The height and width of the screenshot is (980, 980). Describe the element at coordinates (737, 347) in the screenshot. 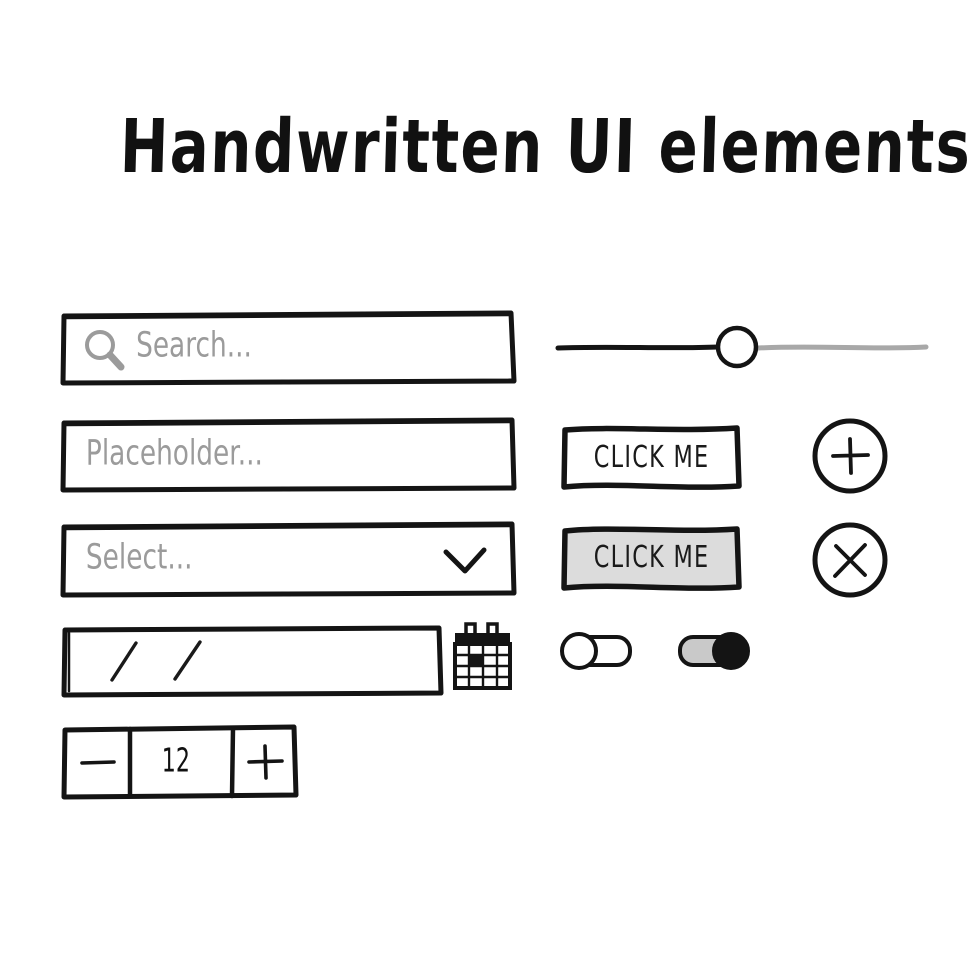

I see `slider-knob` at that location.